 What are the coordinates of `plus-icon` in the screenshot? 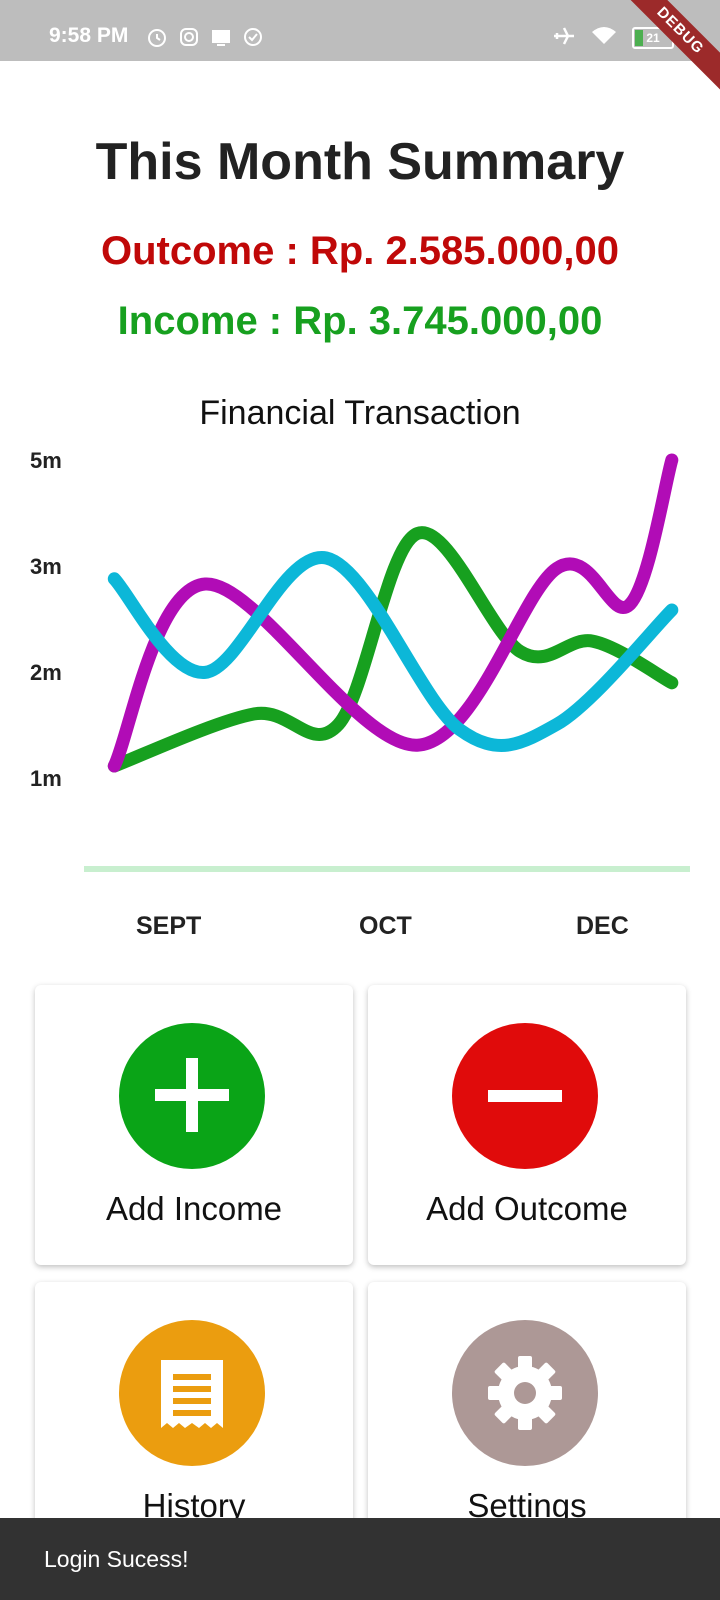 It's located at (192, 1095).